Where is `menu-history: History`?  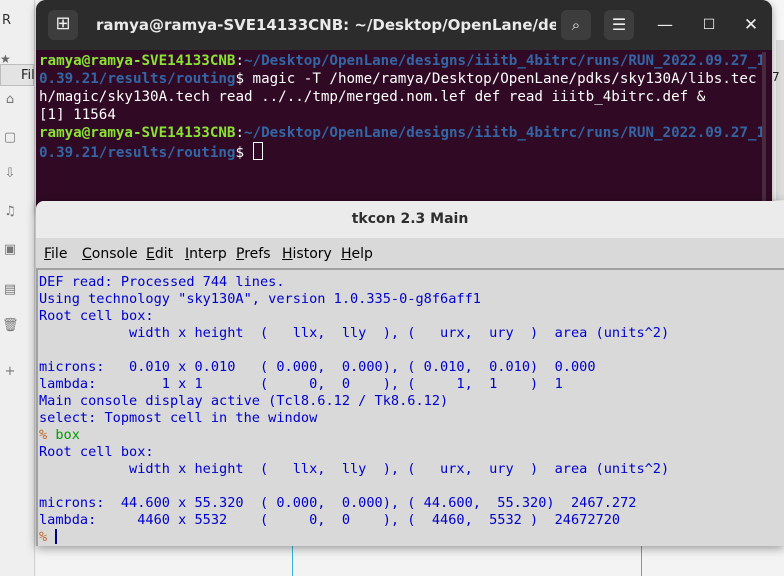 menu-history: History is located at coordinates (307, 254).